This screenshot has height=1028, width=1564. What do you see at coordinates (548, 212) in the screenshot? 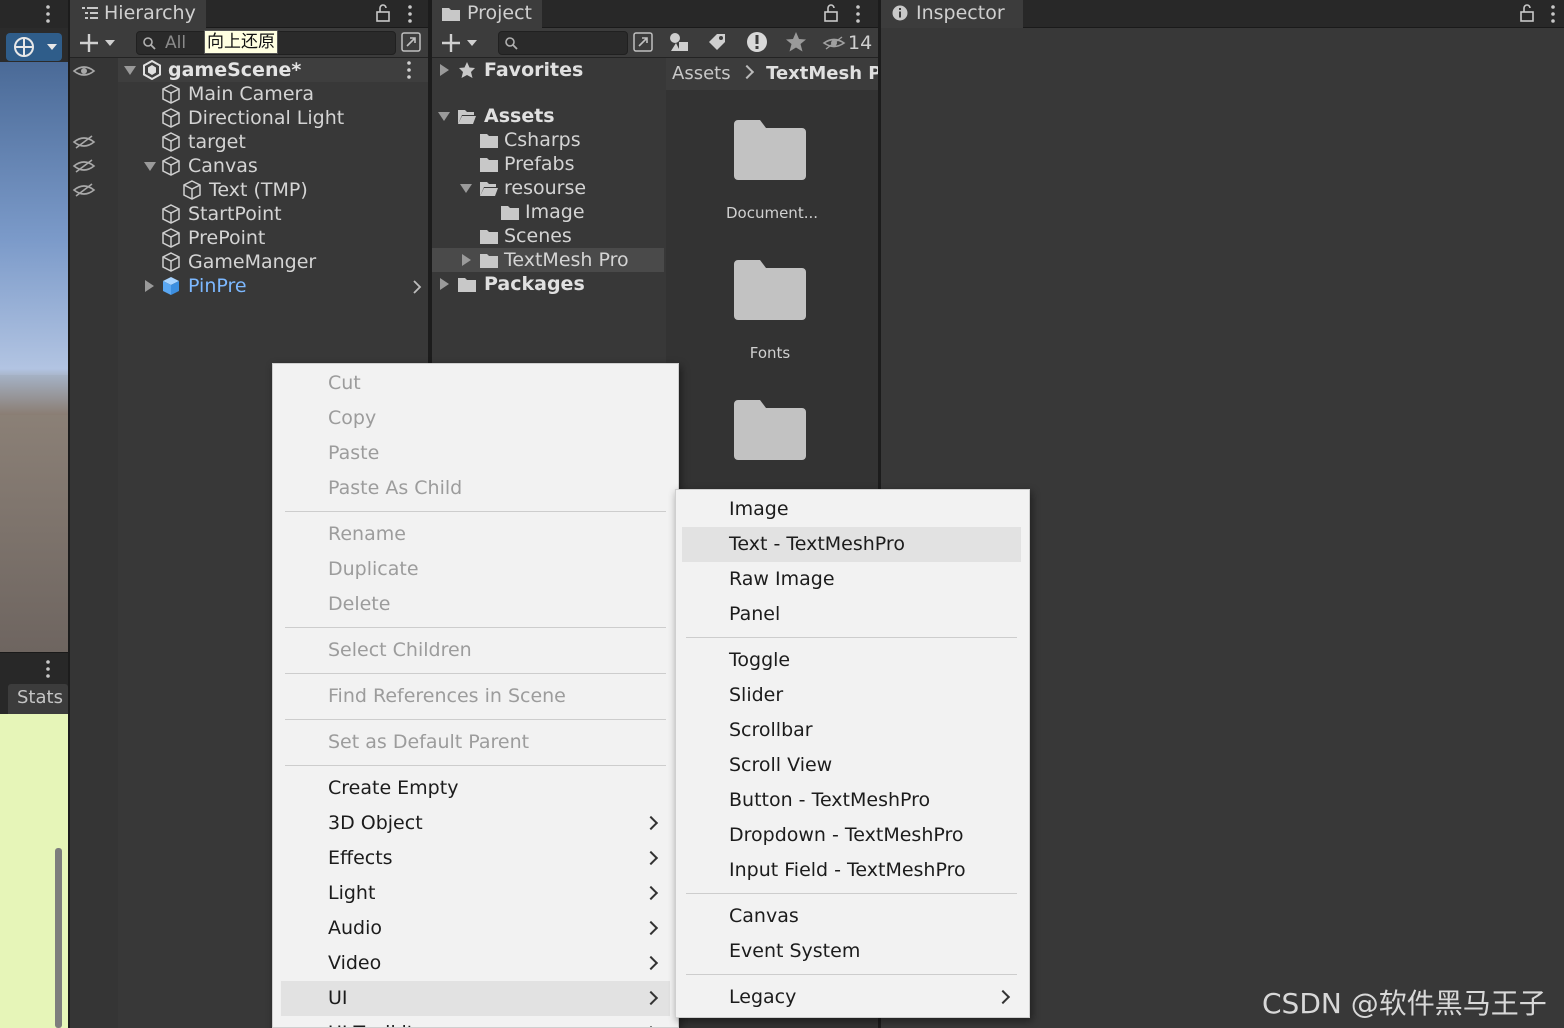
I see `tree-item-image: Image` at bounding box center [548, 212].